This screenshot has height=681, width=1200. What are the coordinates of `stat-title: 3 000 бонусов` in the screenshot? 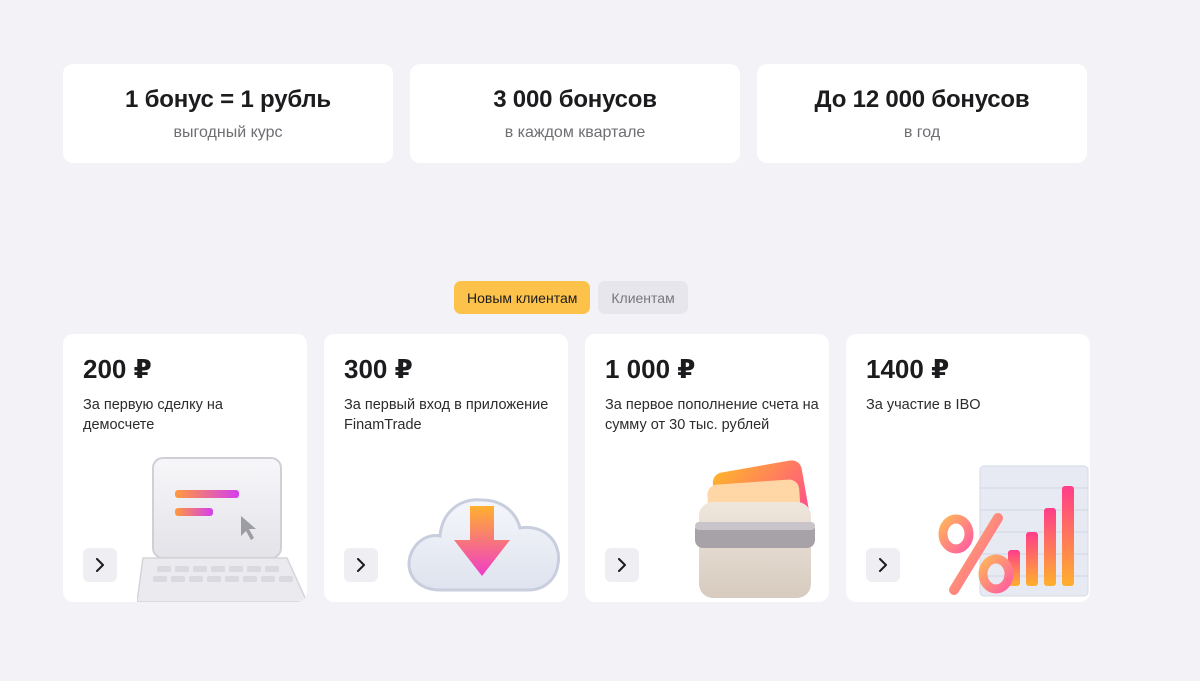 It's located at (575, 99).